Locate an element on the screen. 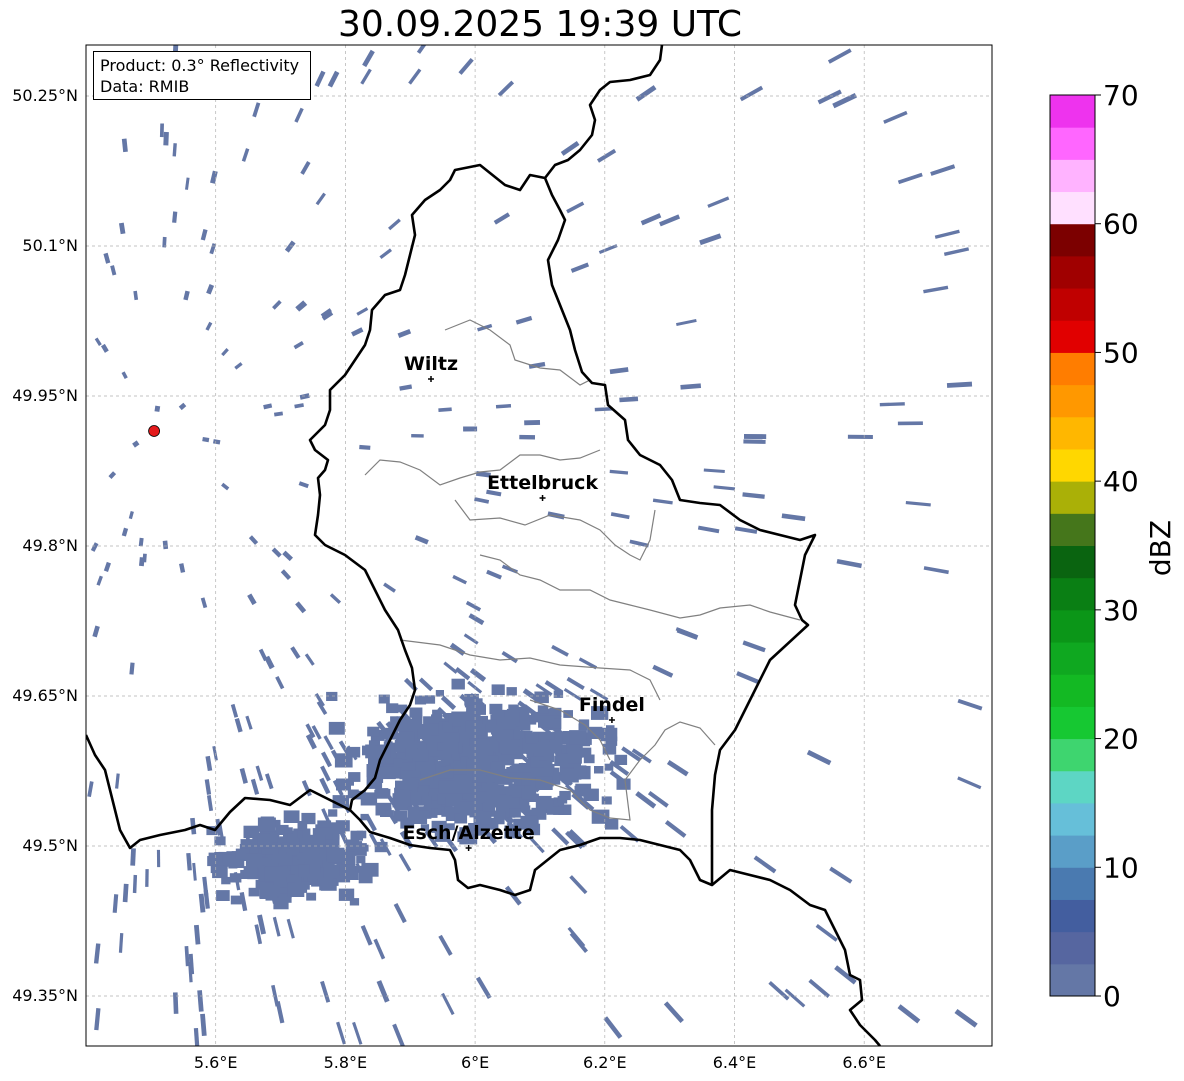  lat-tick-label: 50.25°N is located at coordinates (45, 95).